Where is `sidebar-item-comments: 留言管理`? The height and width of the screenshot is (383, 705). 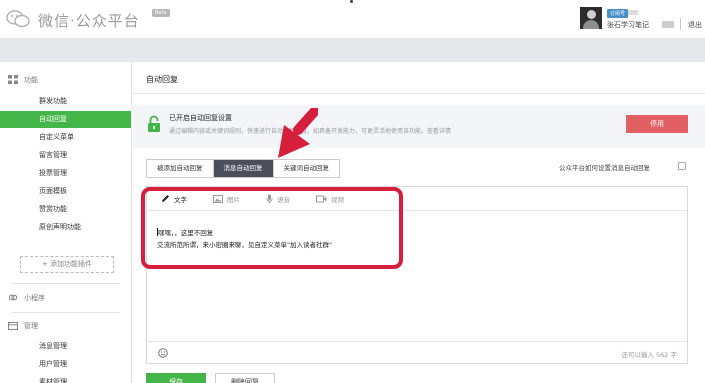 sidebar-item-comments: 留言管理 is located at coordinates (65, 155).